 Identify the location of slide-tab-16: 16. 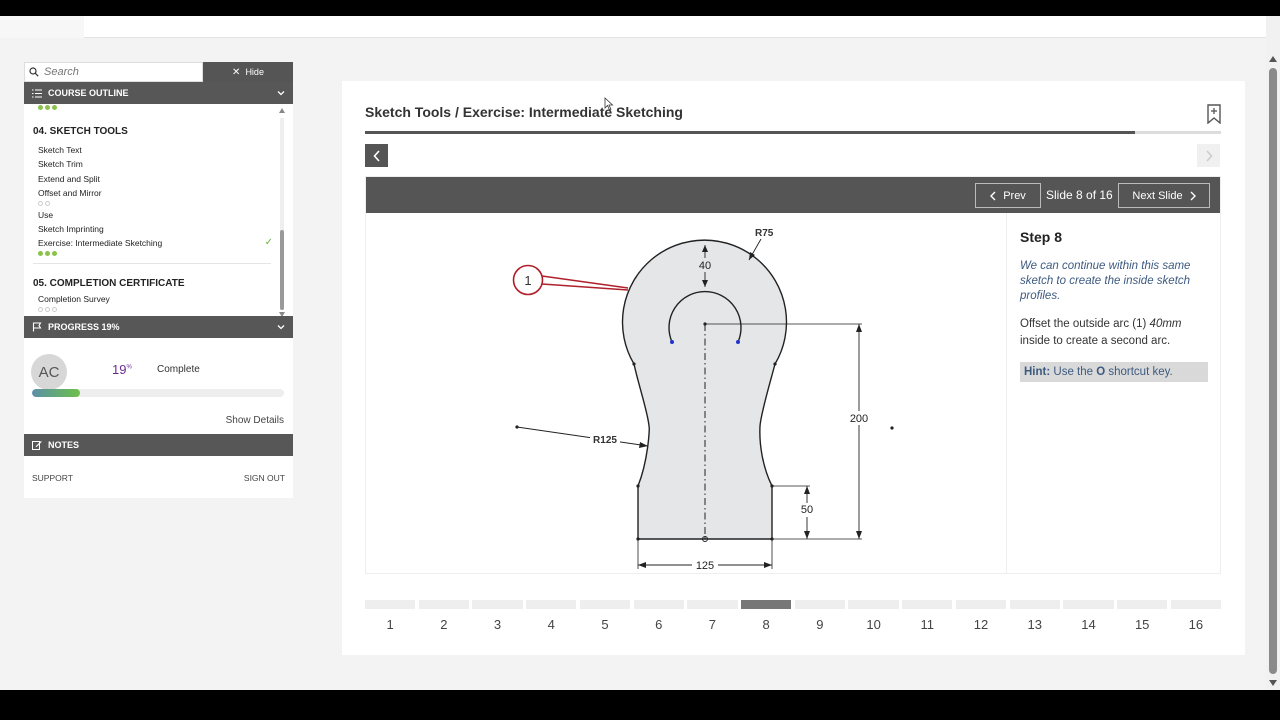
(1195, 620).